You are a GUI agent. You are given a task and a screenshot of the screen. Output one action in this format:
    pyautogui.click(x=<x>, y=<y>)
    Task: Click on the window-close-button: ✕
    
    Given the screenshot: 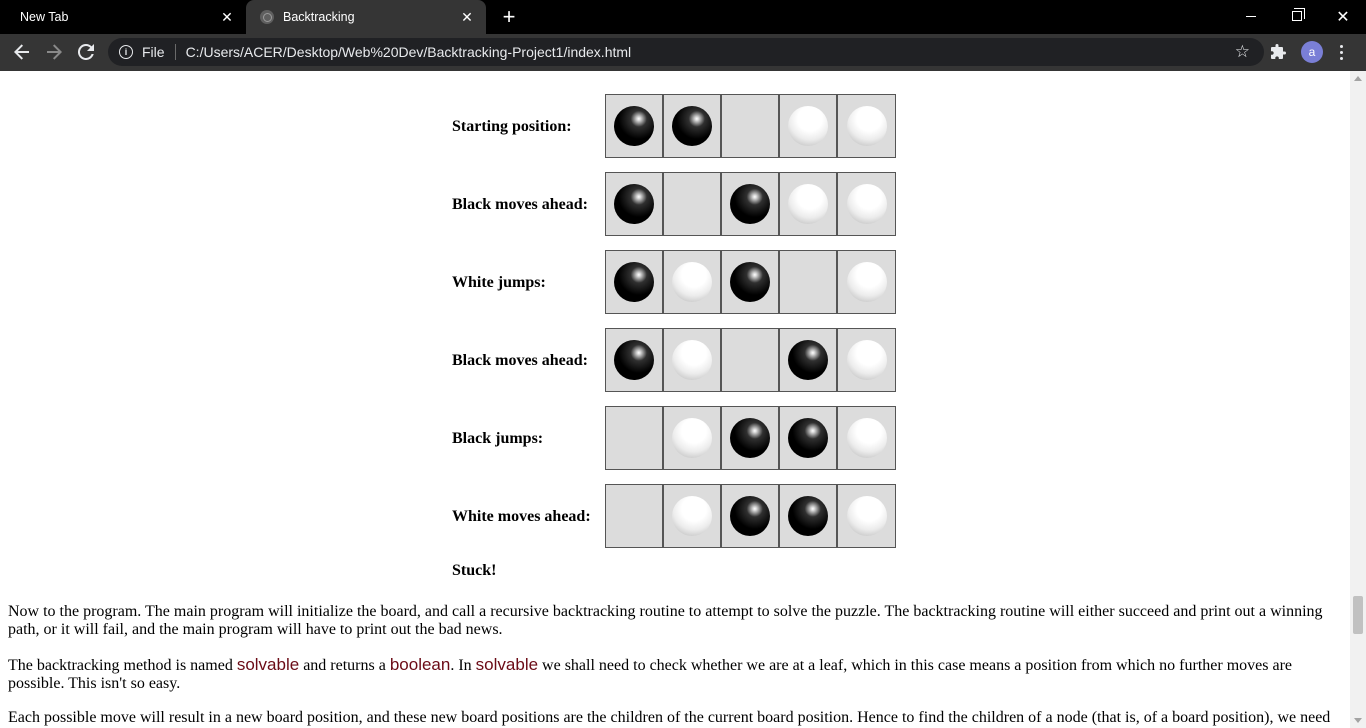 What is the action you would take?
    pyautogui.click(x=1343, y=16)
    